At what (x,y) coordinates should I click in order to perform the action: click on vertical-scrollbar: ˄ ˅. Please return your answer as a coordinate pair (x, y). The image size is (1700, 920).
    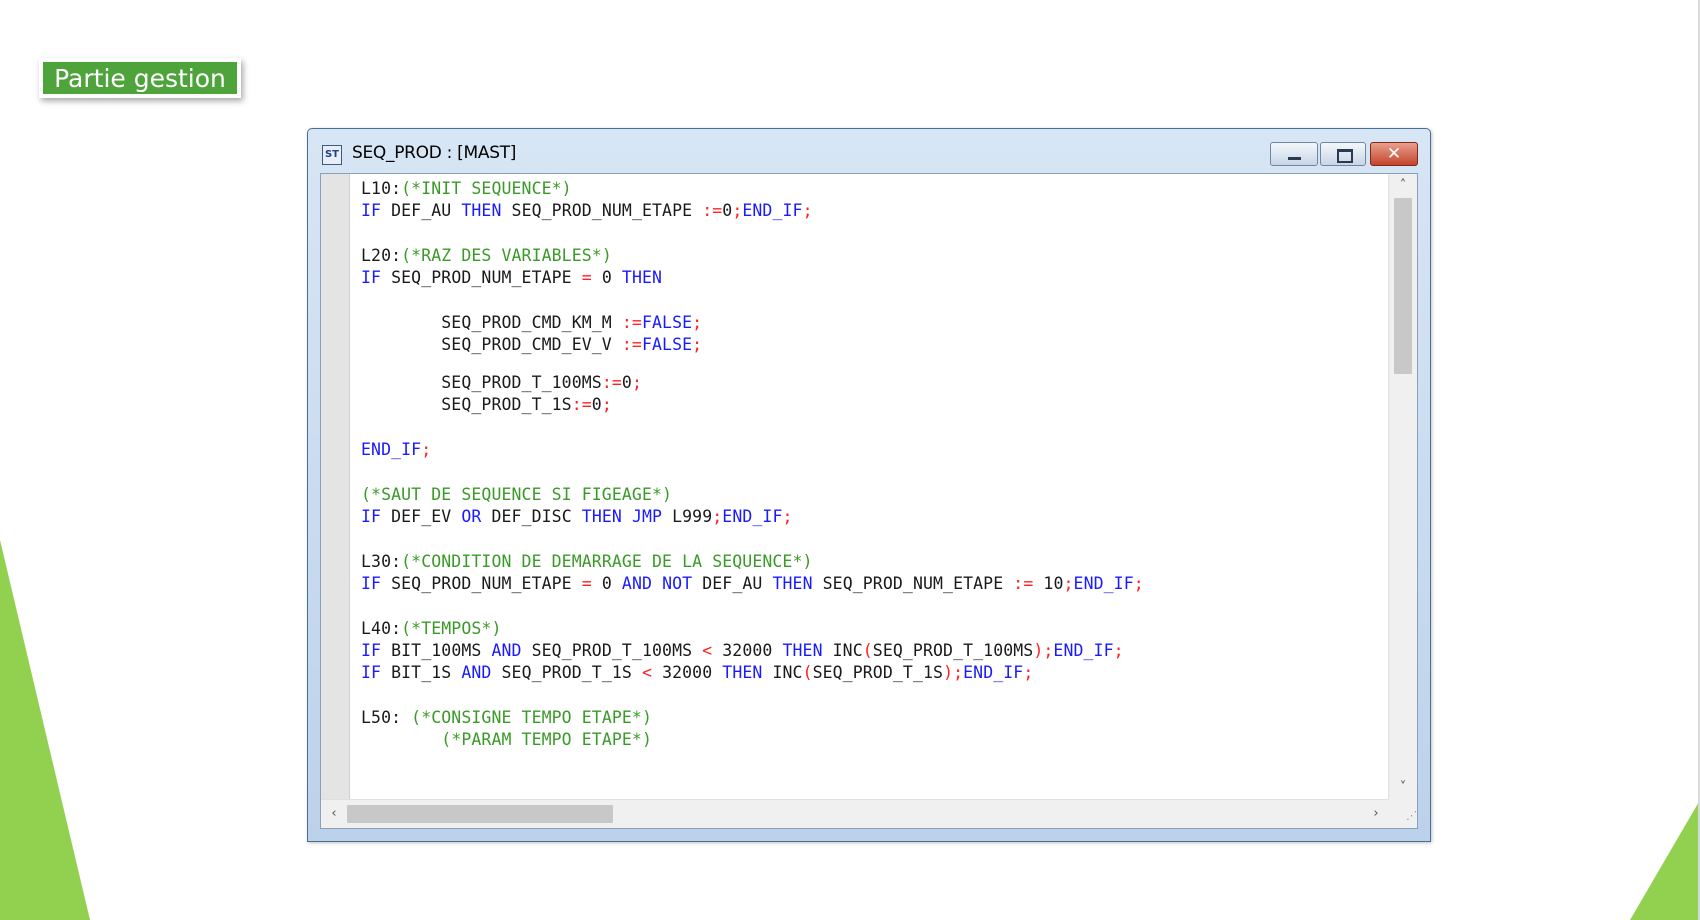
    Looking at the image, I should click on (1402, 487).